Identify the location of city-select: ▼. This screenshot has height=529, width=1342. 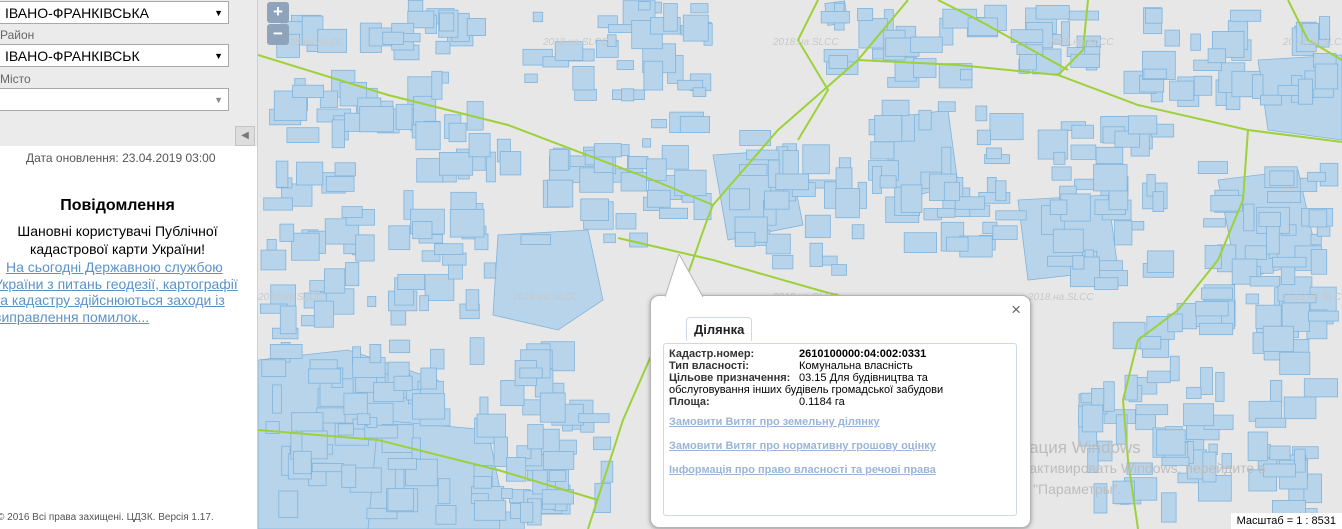
(114, 99).